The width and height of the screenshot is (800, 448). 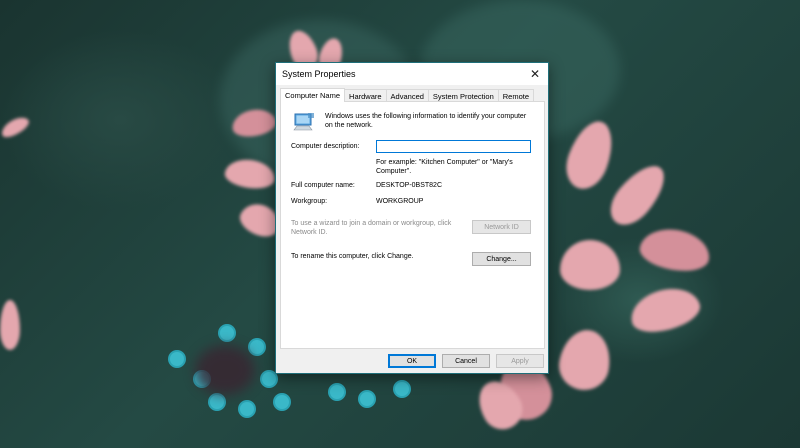 What do you see at coordinates (319, 74) in the screenshot?
I see `dialog-title: System Properties` at bounding box center [319, 74].